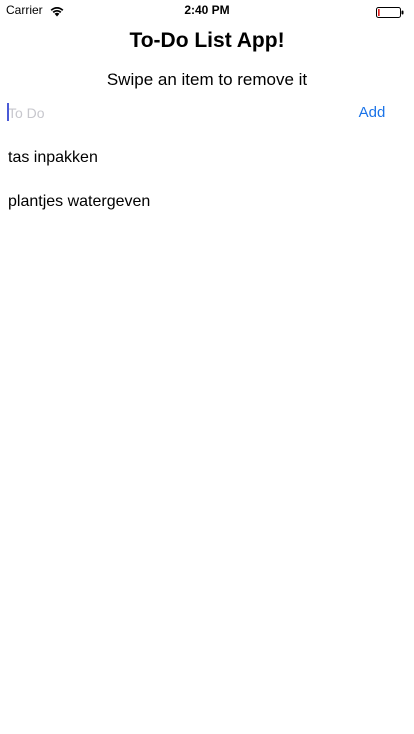 Image resolution: width=414 pixels, height=734 pixels. I want to click on todo-list: tas inpakken plantjes watergeven, so click(207, 180).